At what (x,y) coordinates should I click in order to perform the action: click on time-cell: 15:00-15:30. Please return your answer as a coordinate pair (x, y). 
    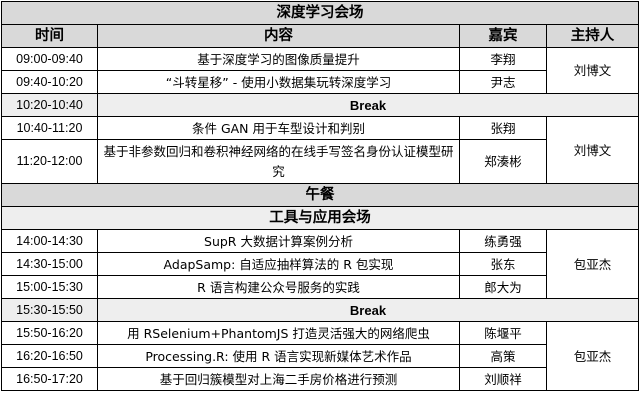
    Looking at the image, I should click on (49, 287).